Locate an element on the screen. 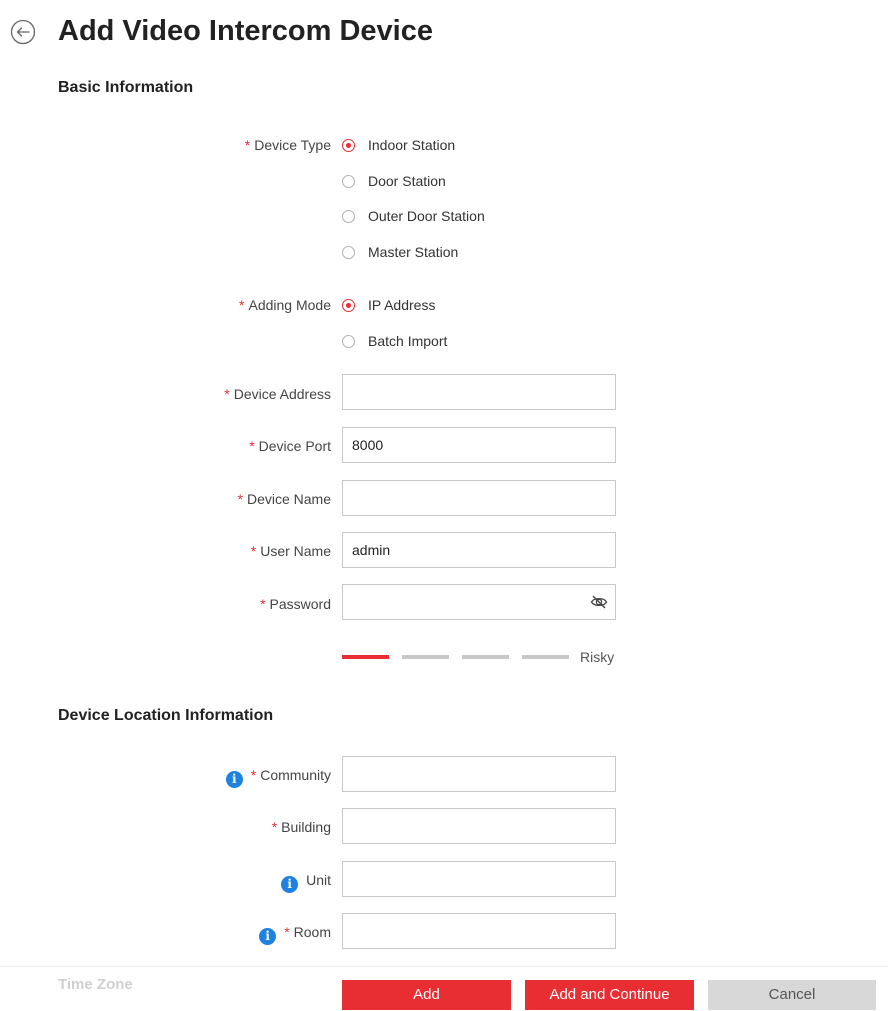  add-button: Add is located at coordinates (426, 995).